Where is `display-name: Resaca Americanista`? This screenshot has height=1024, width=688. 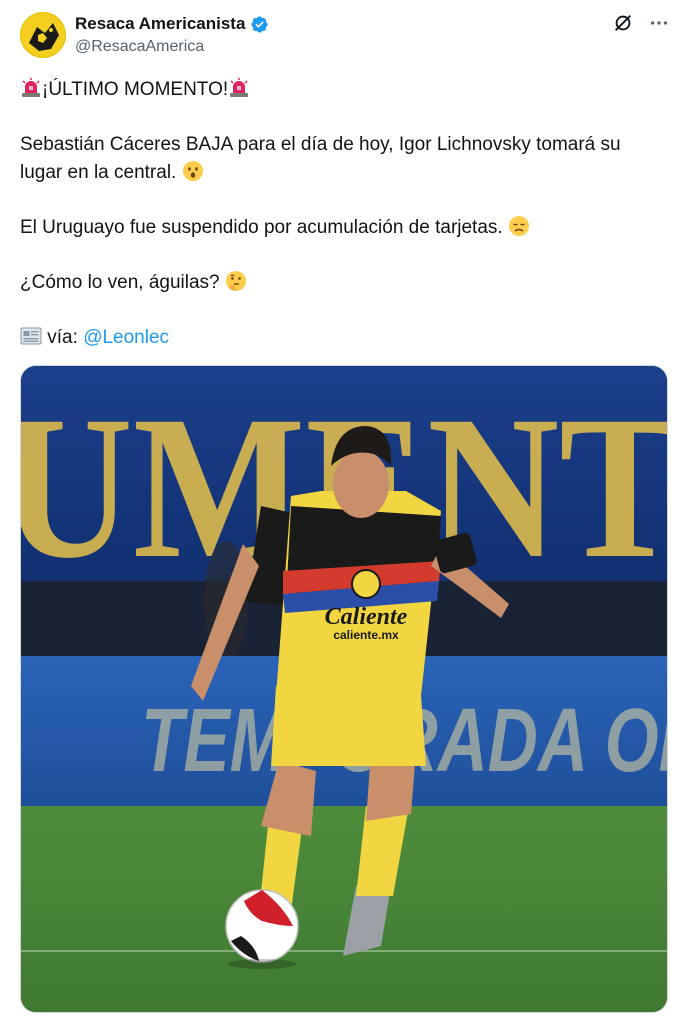
display-name: Resaca Americanista is located at coordinates (160, 24).